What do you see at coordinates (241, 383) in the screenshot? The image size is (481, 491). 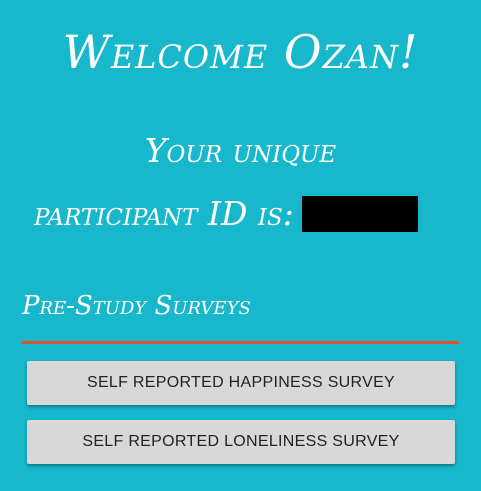 I see `happiness-survey-button: SELF REPORTED HAPPINESS SURVEY` at bounding box center [241, 383].